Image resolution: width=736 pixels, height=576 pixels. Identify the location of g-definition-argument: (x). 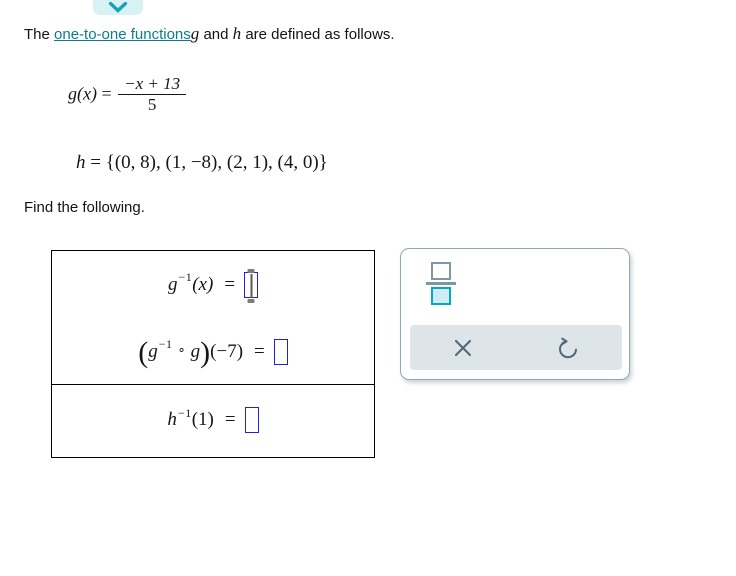
(87, 93).